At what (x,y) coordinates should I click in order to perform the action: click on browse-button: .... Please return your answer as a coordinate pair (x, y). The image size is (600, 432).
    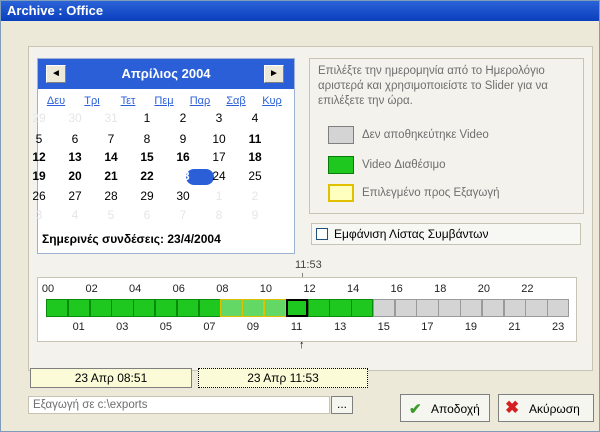
    Looking at the image, I should click on (342, 405).